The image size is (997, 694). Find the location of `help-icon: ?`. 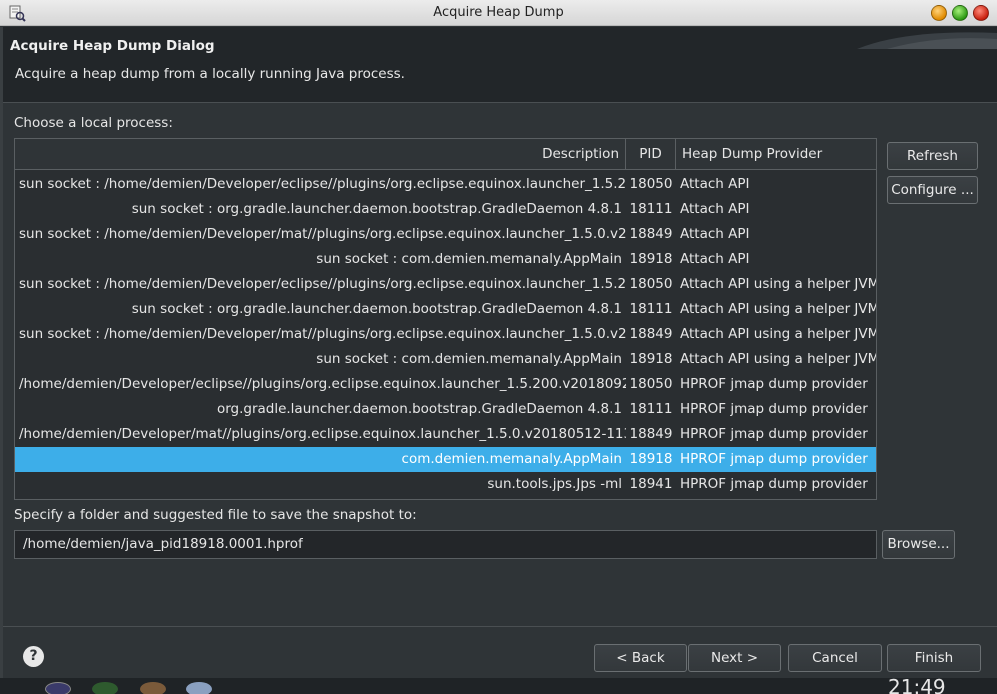

help-icon: ? is located at coordinates (33, 656).